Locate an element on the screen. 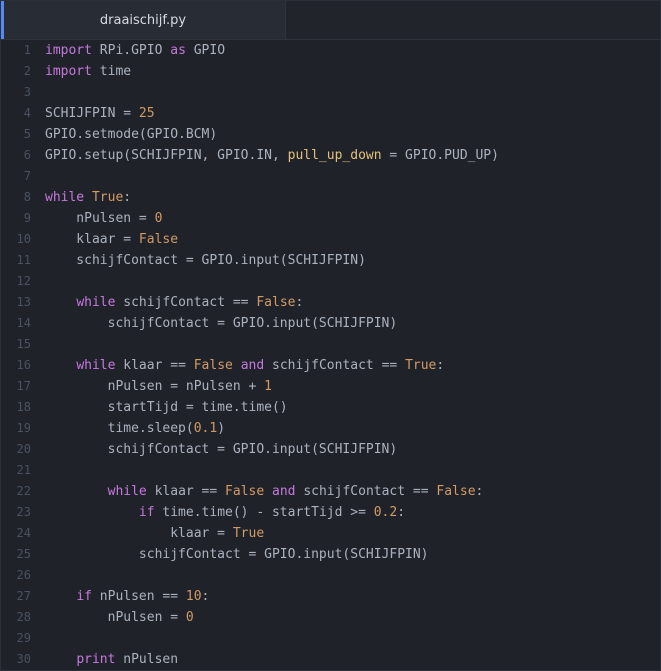 Image resolution: width=661 pixels, height=671 pixels. code-line: 12 is located at coordinates (330, 281).